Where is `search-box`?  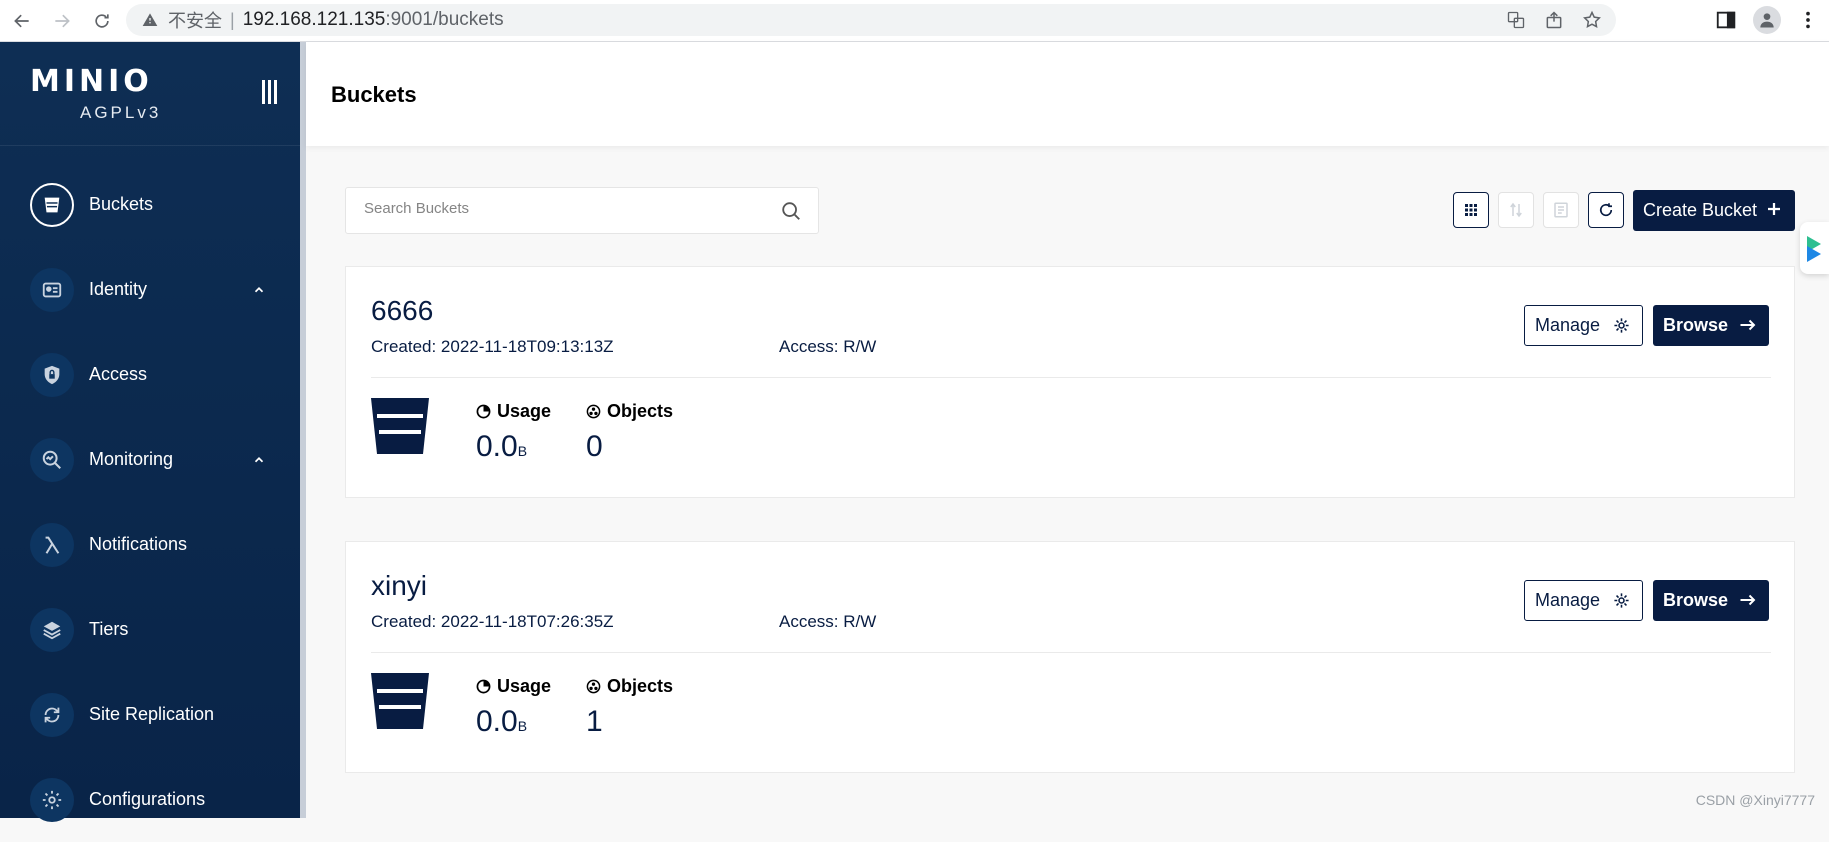 search-box is located at coordinates (582, 210).